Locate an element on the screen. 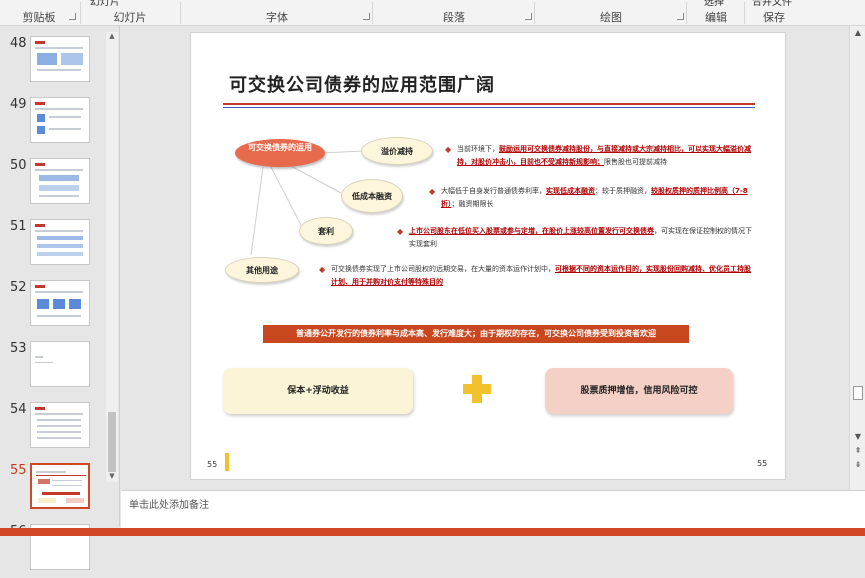 This screenshot has width=865, height=578. next-slide-icon: ⇟ is located at coordinates (857, 464).